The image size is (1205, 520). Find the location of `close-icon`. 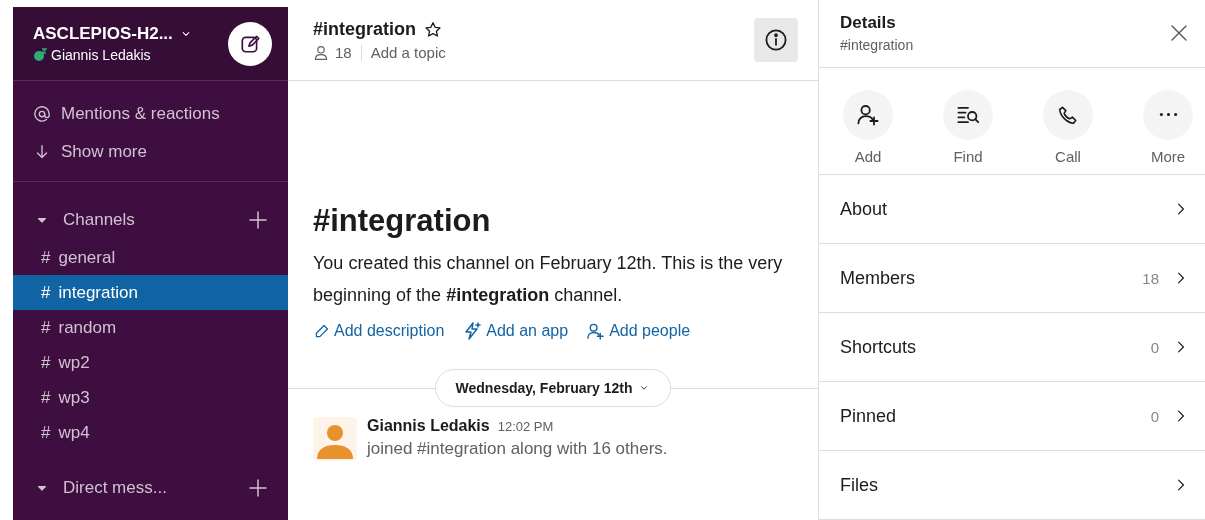

close-icon is located at coordinates (1179, 33).